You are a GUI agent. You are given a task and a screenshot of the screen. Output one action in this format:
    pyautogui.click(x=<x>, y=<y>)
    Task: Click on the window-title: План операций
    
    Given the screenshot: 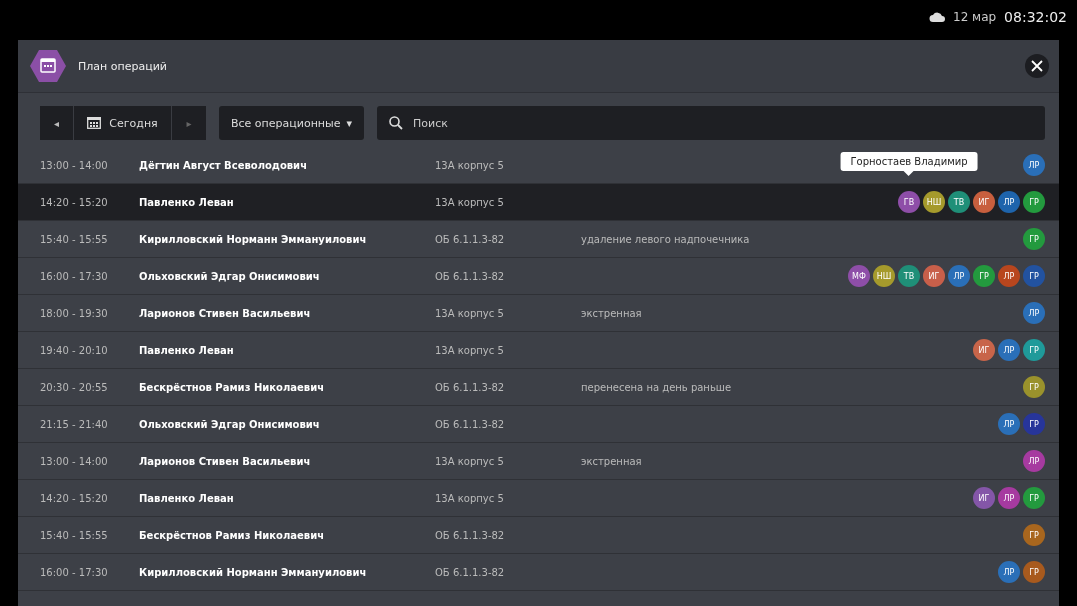 What is the action you would take?
    pyautogui.click(x=123, y=66)
    